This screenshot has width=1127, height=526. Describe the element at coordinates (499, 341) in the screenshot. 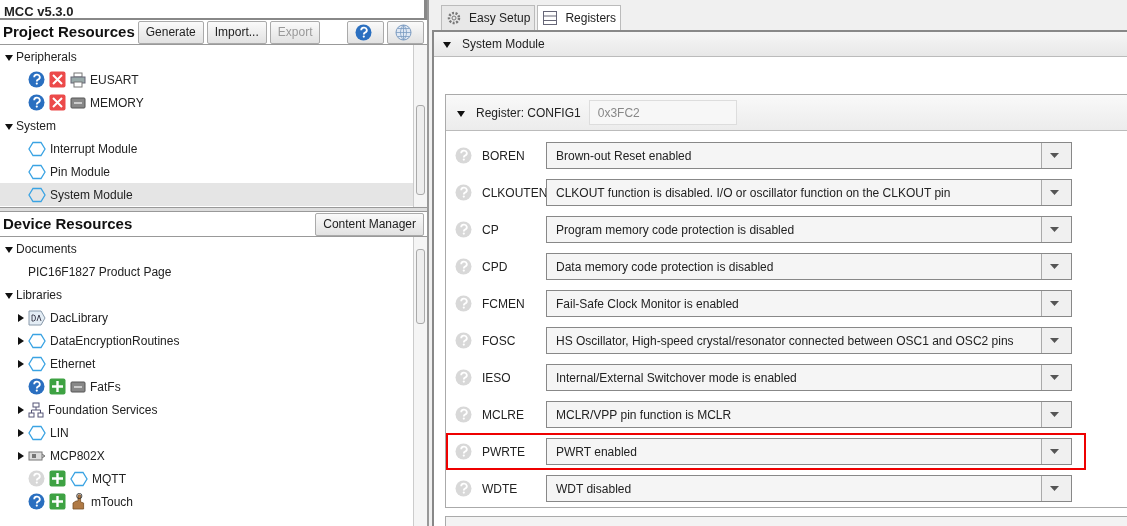

I see `field-name: FOSC` at that location.